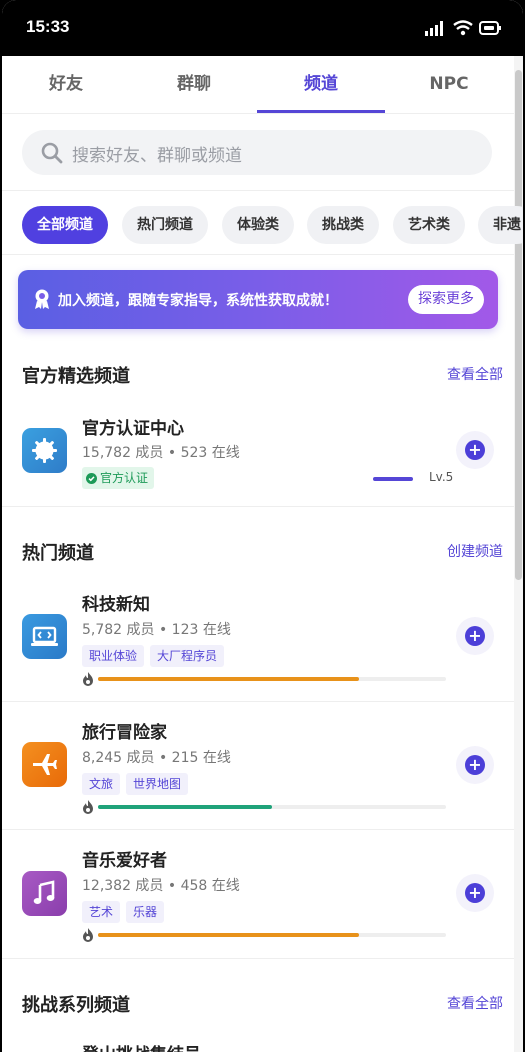  What do you see at coordinates (393, 479) in the screenshot?
I see `level-progress-bar` at bounding box center [393, 479].